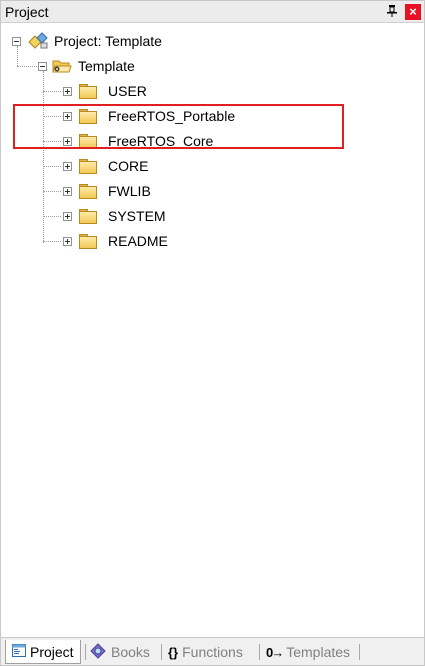  Describe the element at coordinates (52, 651) in the screenshot. I see `tab-label: Project` at that location.